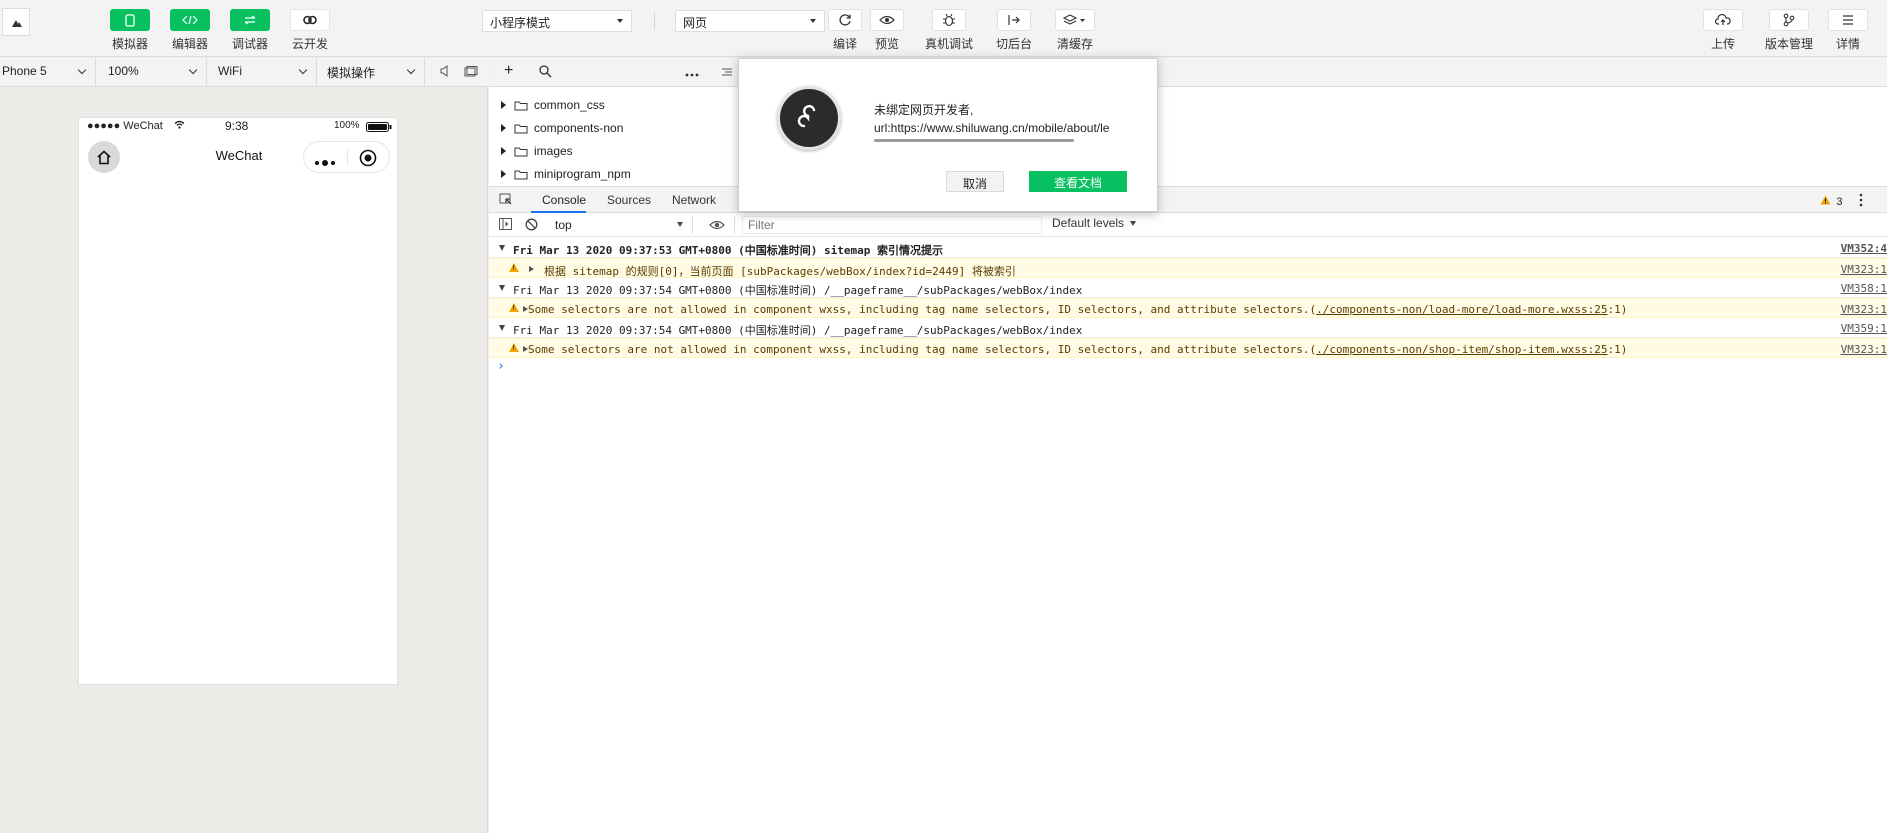 The image size is (1887, 833). What do you see at coordinates (1864, 328) in the screenshot?
I see `console-source-link: VM359:1` at bounding box center [1864, 328].